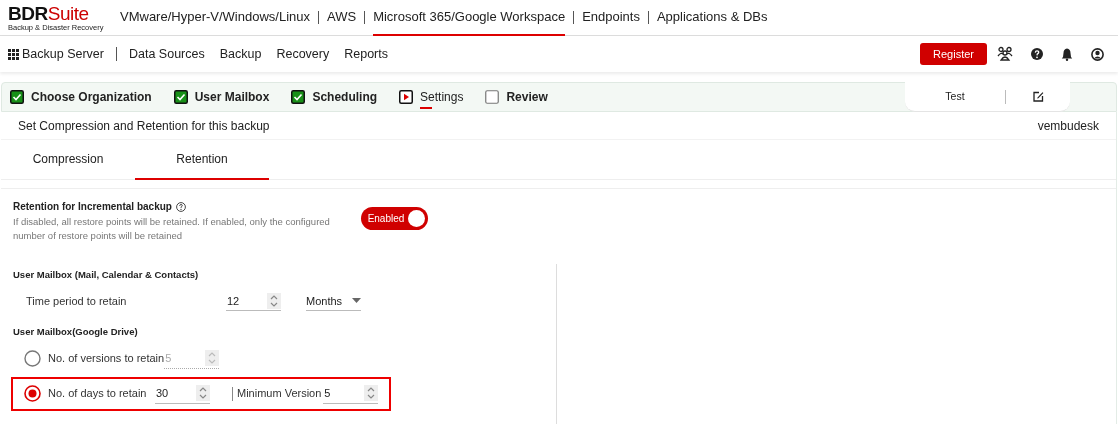 Image resolution: width=1118 pixels, height=427 pixels. What do you see at coordinates (68, 160) in the screenshot?
I see `tab: Compression` at bounding box center [68, 160].